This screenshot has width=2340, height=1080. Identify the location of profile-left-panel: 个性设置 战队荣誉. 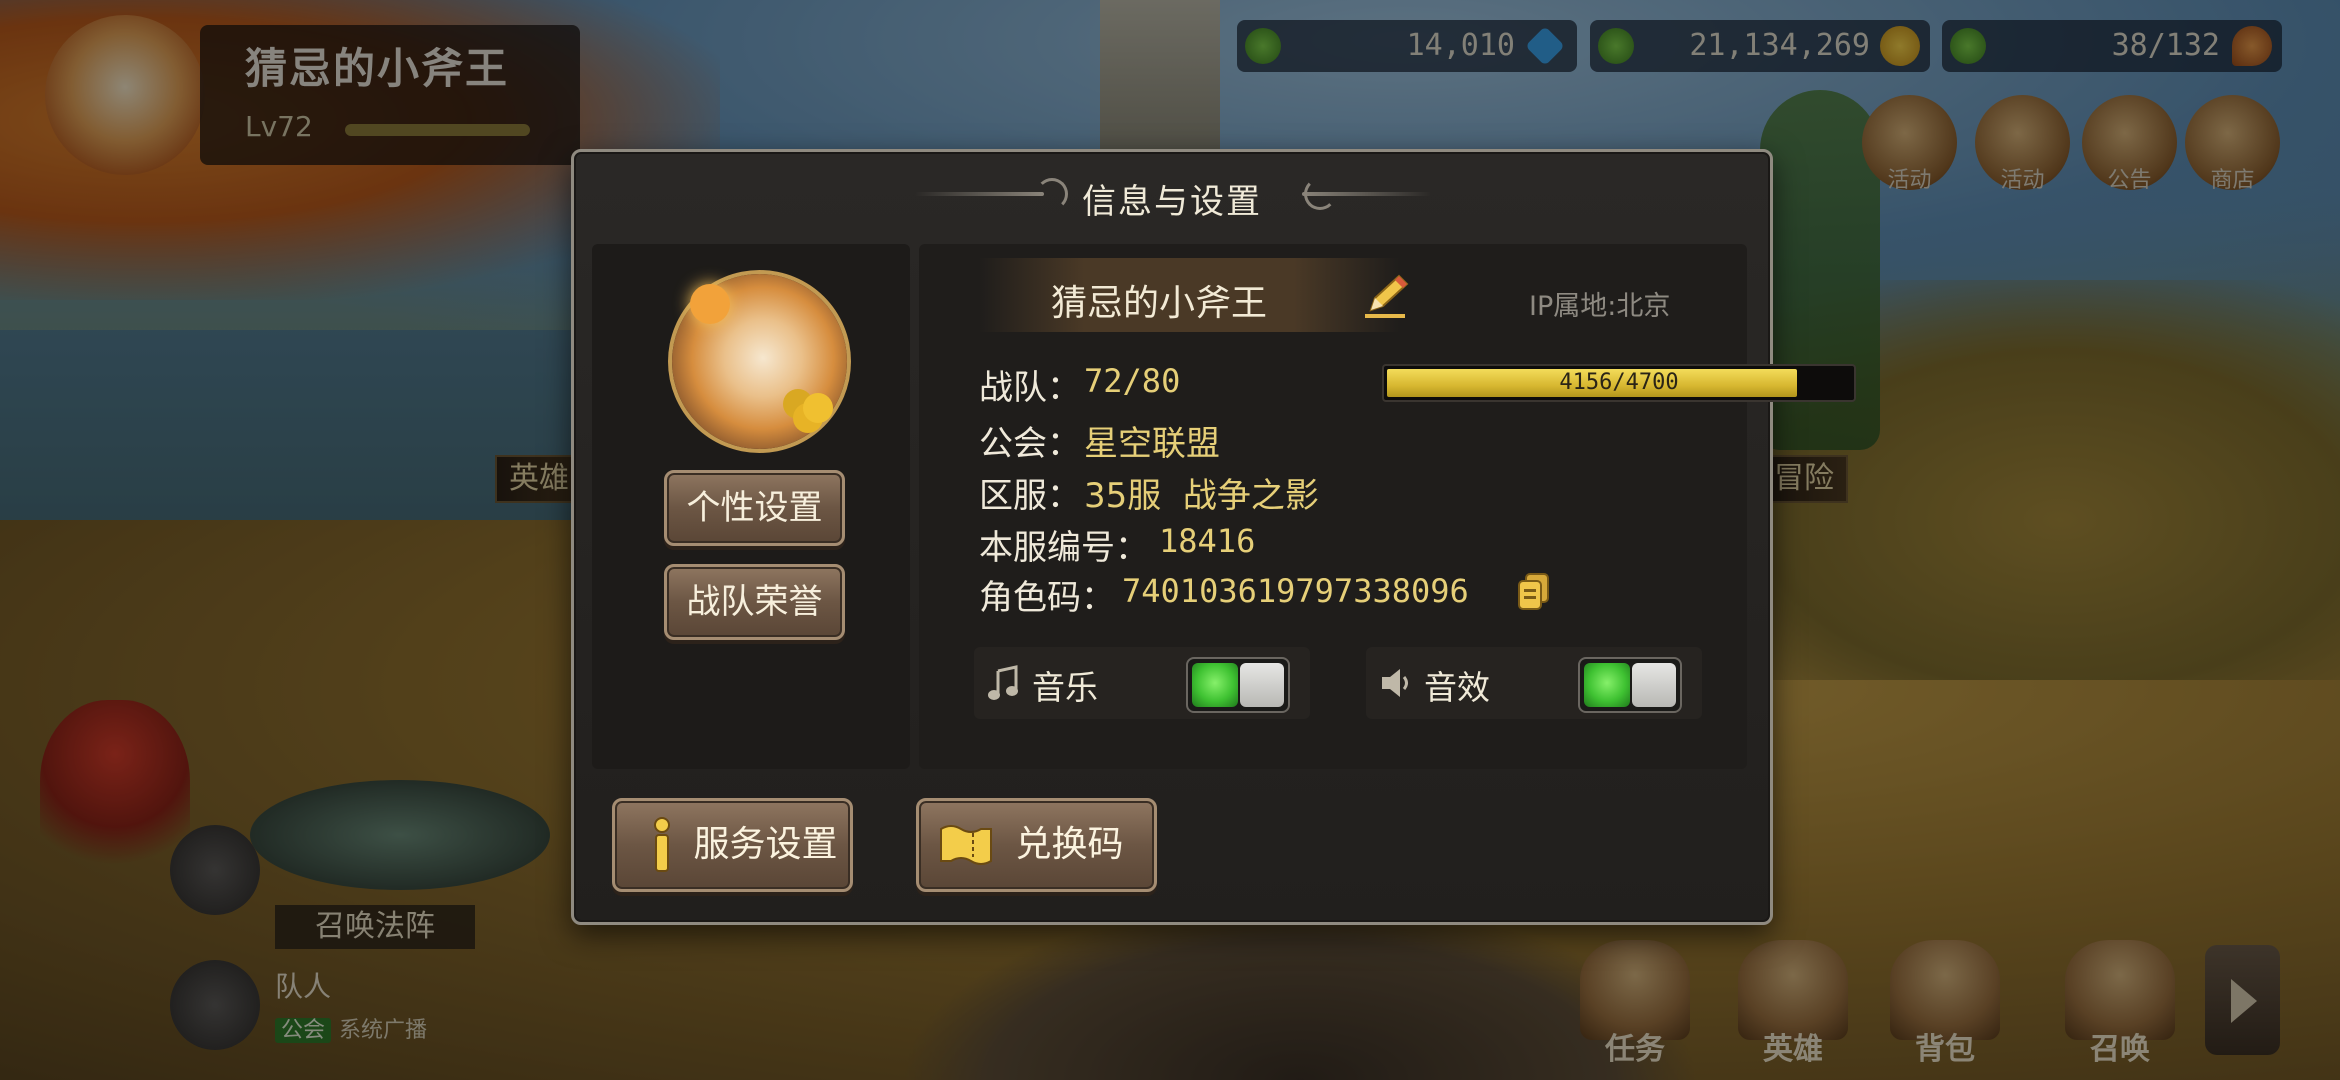
(751, 506).